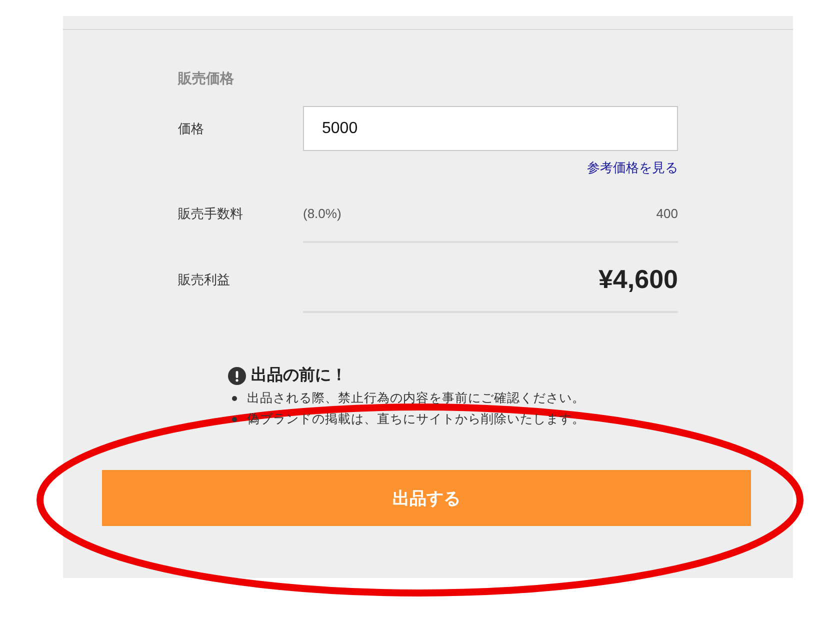  I want to click on fee-amount: 400, so click(667, 213).